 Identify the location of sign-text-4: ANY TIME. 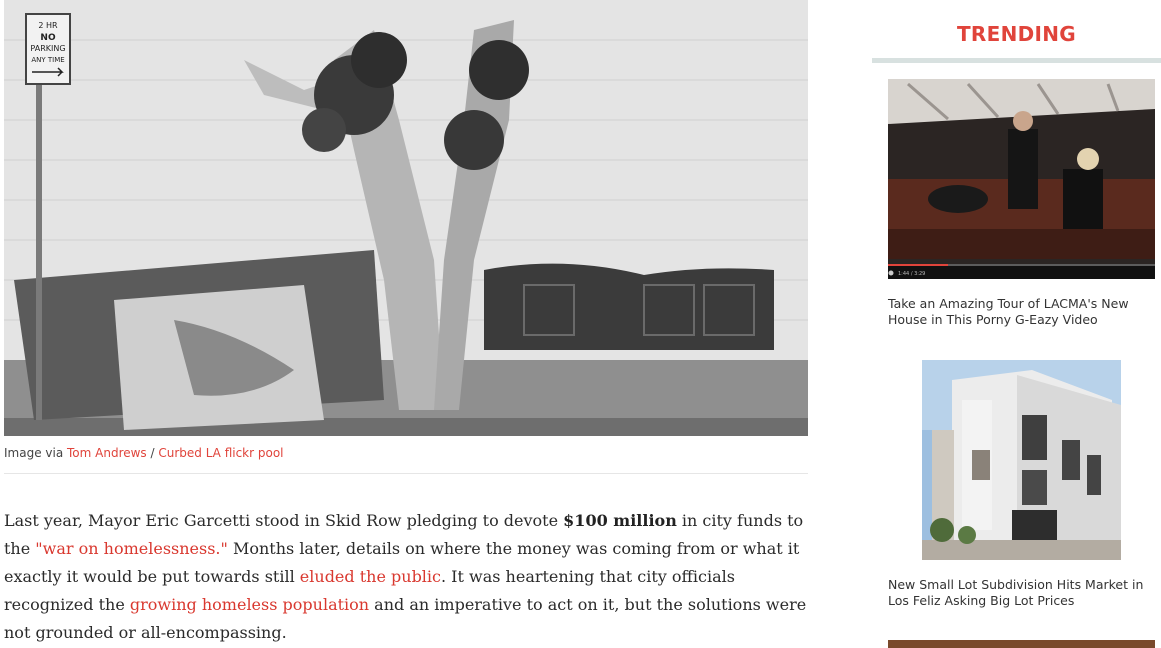
(47, 60).